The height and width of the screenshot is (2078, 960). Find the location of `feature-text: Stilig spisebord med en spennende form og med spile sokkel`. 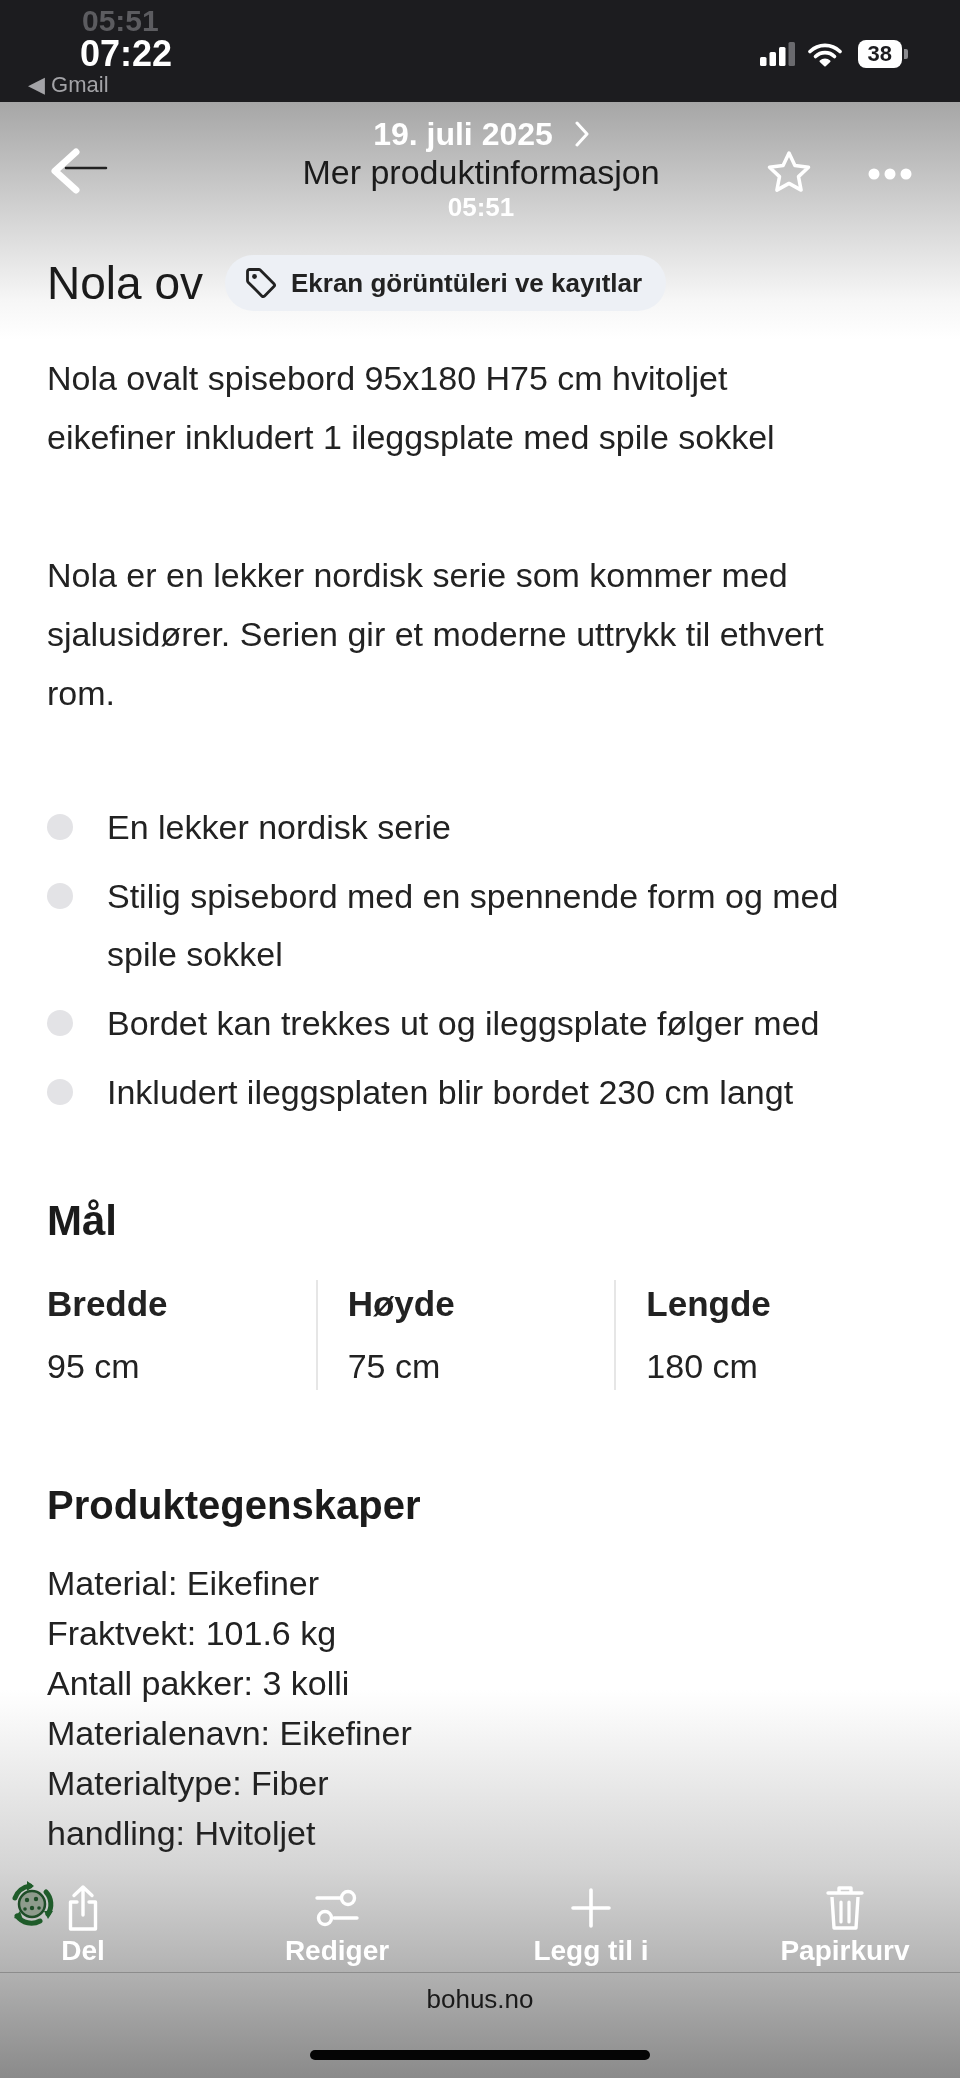

feature-text: Stilig spisebord med en spennende form og med spile sokkel is located at coordinates (473, 925).